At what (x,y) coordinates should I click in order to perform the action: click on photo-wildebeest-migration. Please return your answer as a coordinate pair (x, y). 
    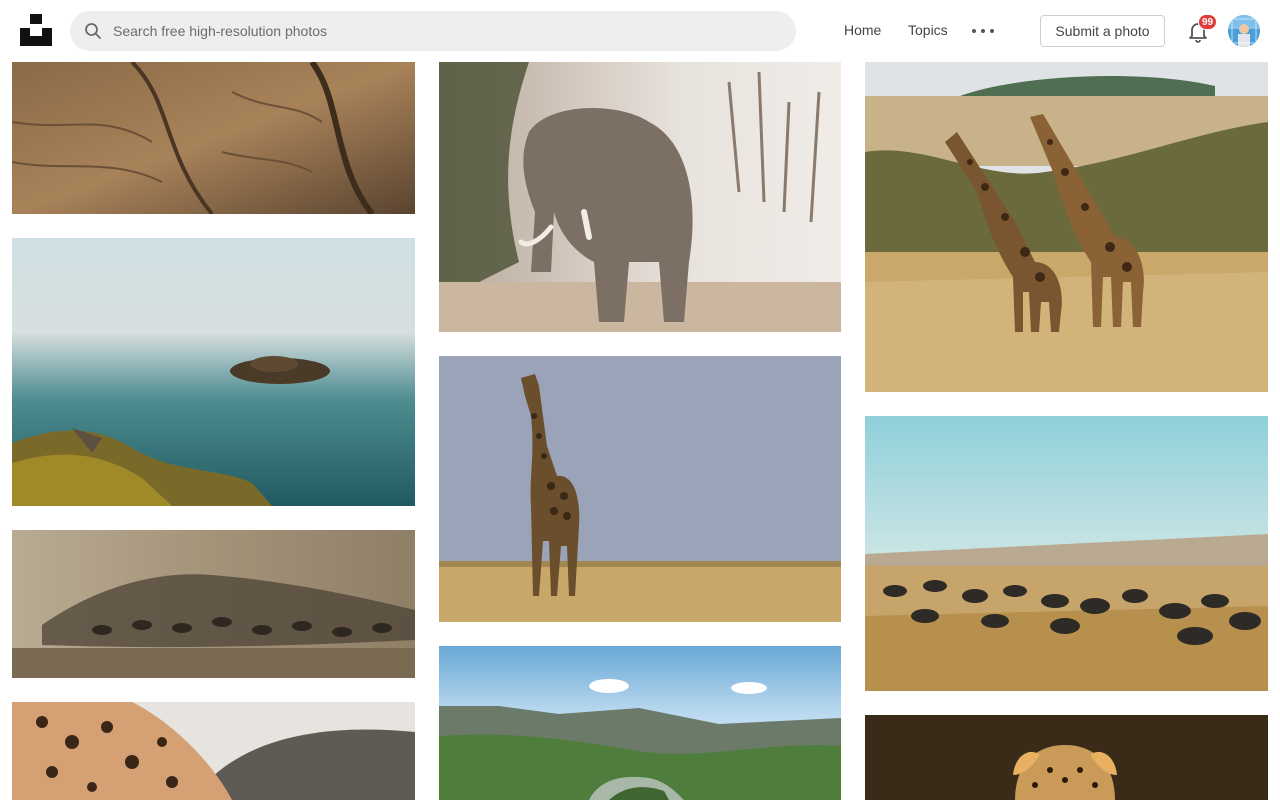
    Looking at the image, I should click on (1066, 553).